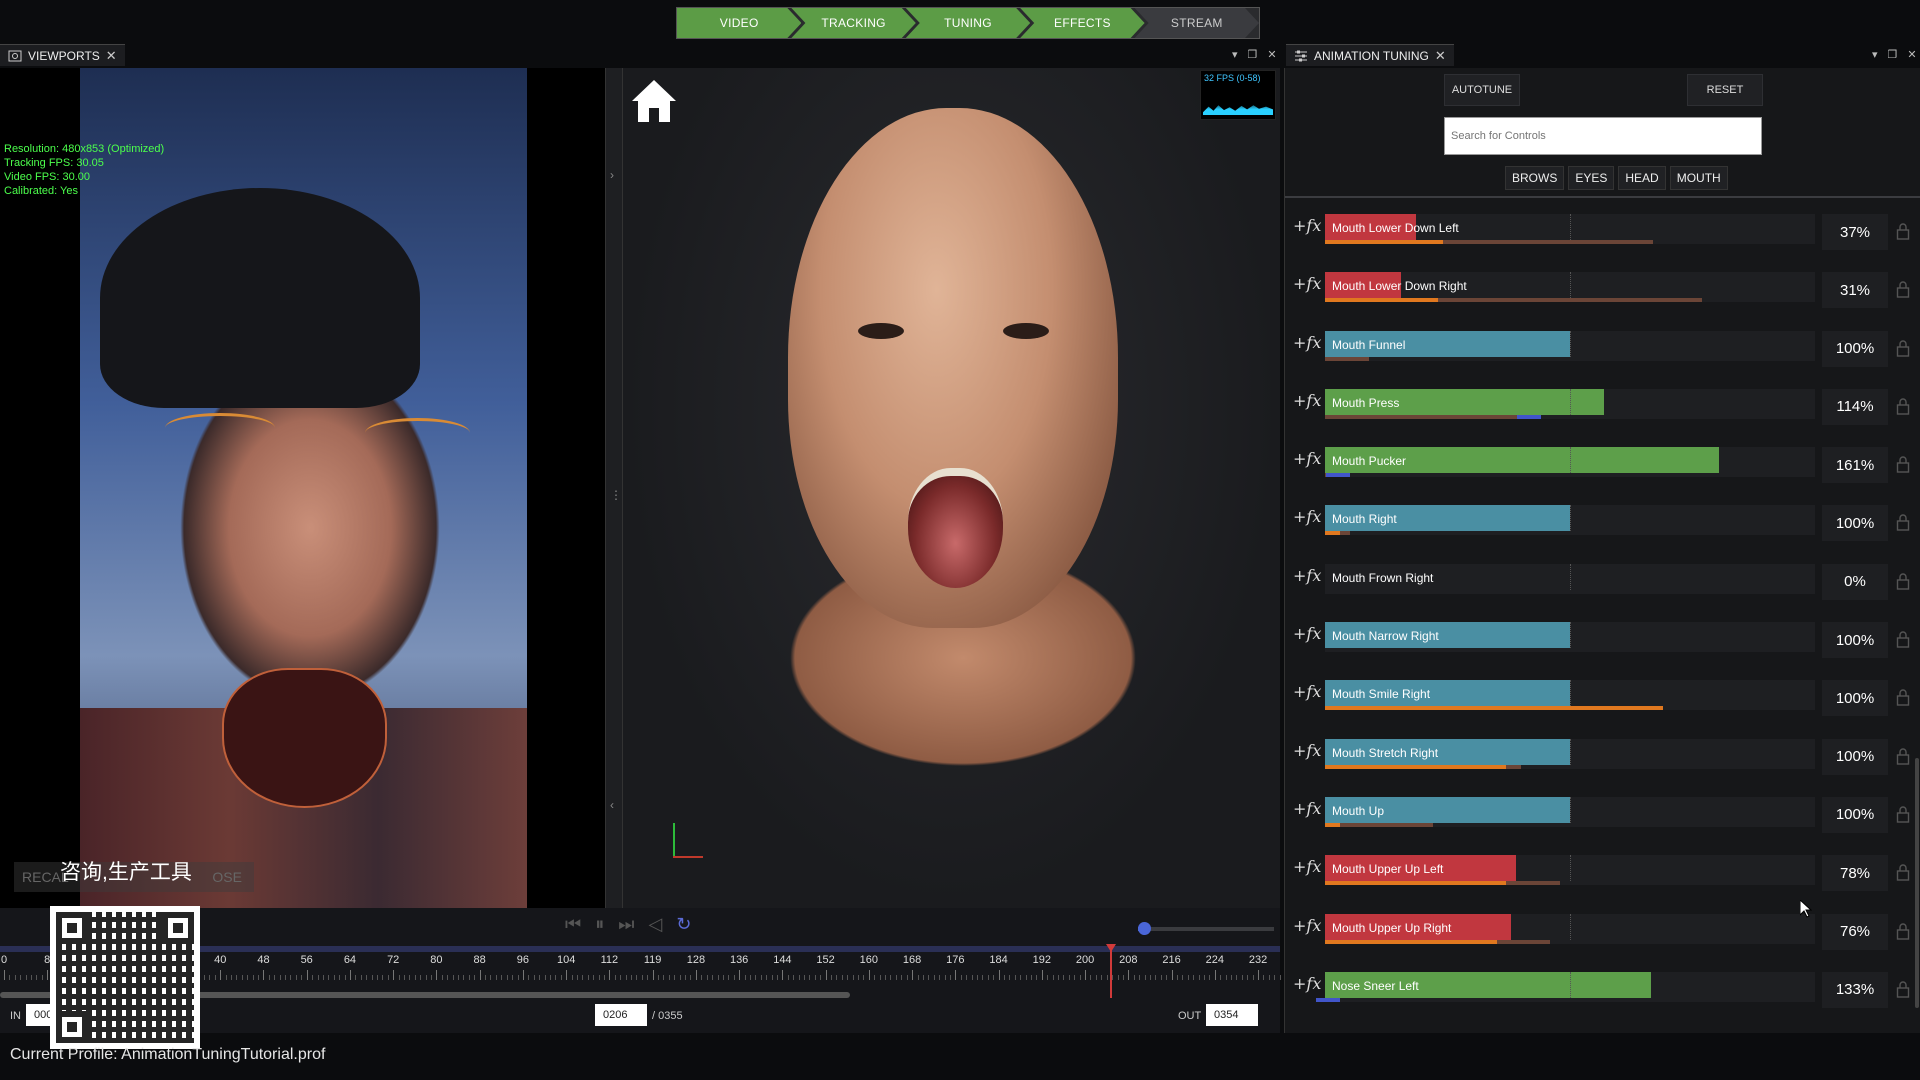 This screenshot has height=1080, width=1920. What do you see at coordinates (1855, 931) in the screenshot?
I see `control-percent-field: 76%` at bounding box center [1855, 931].